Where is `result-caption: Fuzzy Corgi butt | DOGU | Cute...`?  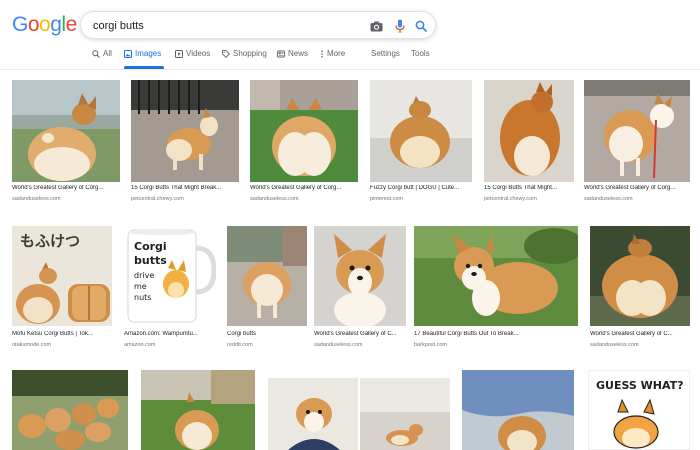 result-caption: Fuzzy Corgi butt | DOGU | Cute... is located at coordinates (421, 188).